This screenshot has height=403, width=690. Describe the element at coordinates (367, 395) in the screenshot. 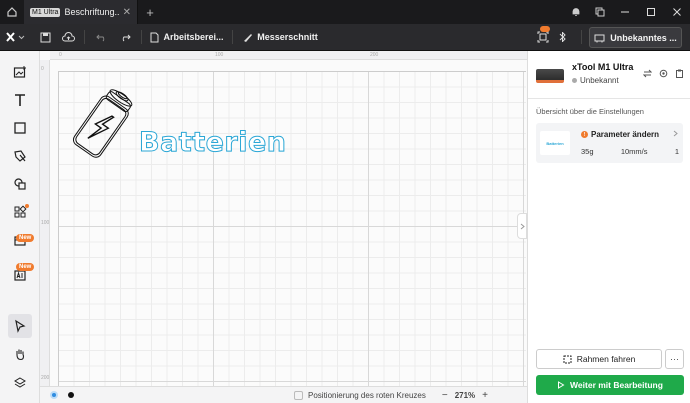

I see `red-cross-positioning-label: Positionierung des roten Kreuzes` at that location.